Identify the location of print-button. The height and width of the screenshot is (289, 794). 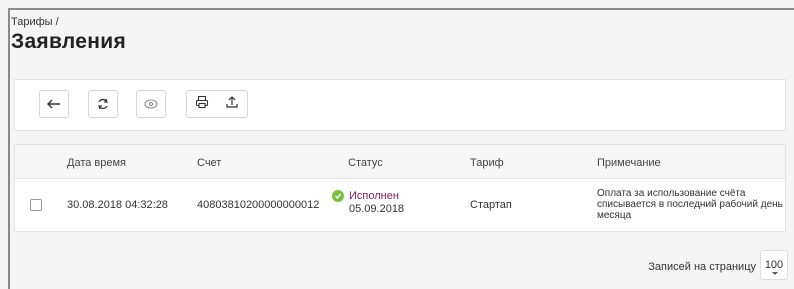
(202, 104).